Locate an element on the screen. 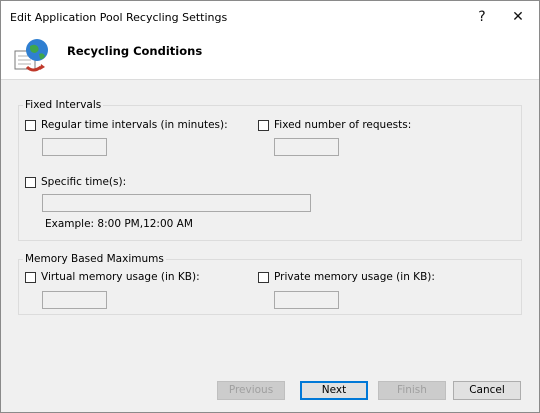 The image size is (540, 413). previous-button: Previous is located at coordinates (251, 390).